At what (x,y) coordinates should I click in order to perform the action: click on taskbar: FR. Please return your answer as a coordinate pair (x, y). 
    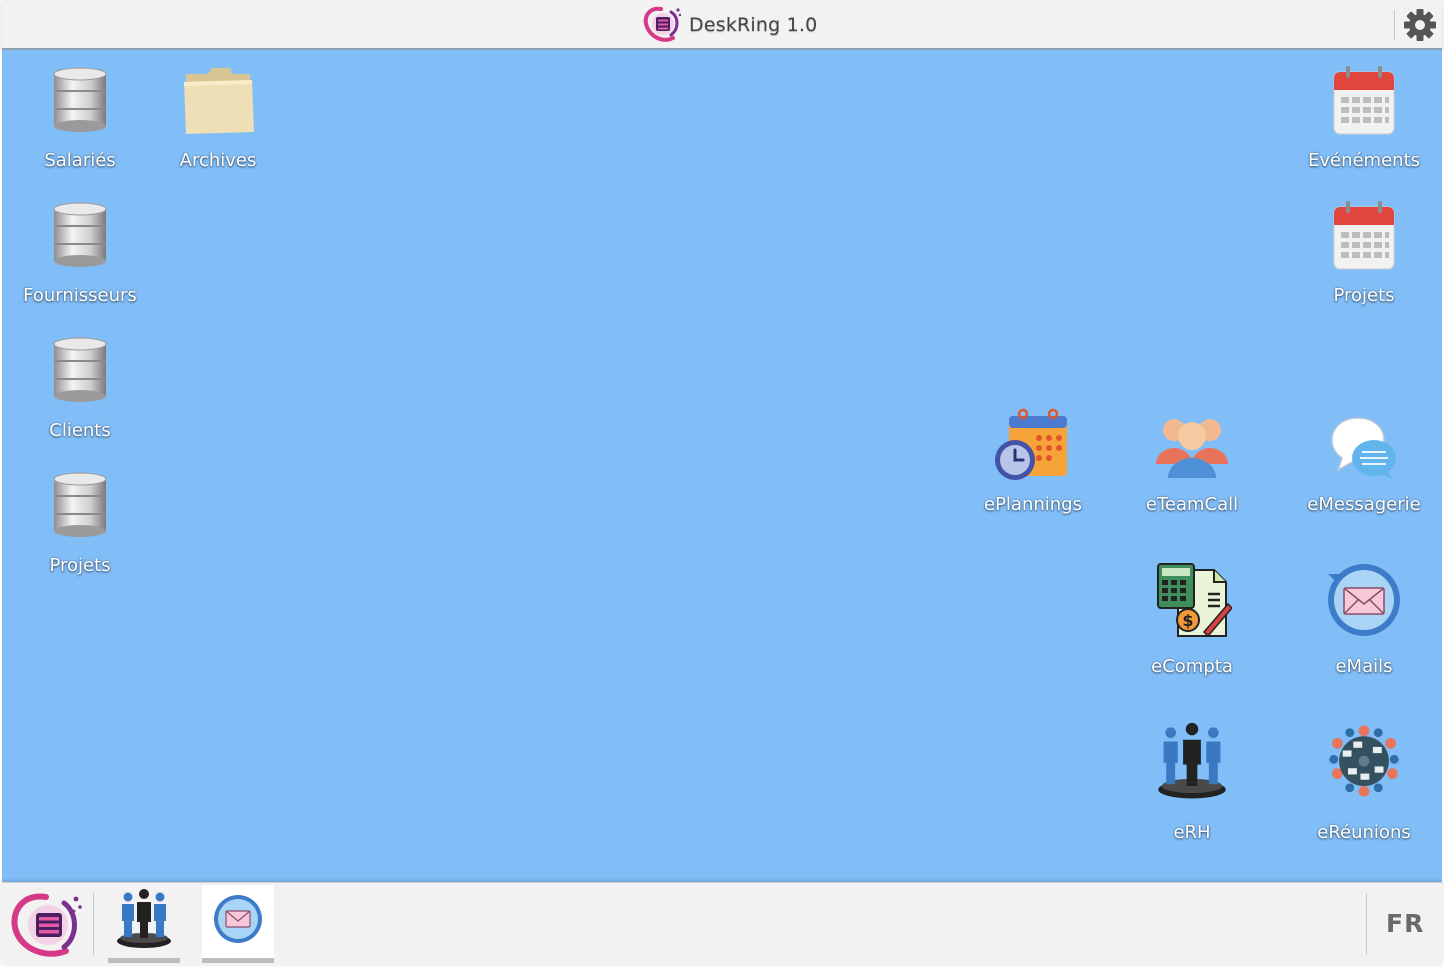
    Looking at the image, I should click on (722, 923).